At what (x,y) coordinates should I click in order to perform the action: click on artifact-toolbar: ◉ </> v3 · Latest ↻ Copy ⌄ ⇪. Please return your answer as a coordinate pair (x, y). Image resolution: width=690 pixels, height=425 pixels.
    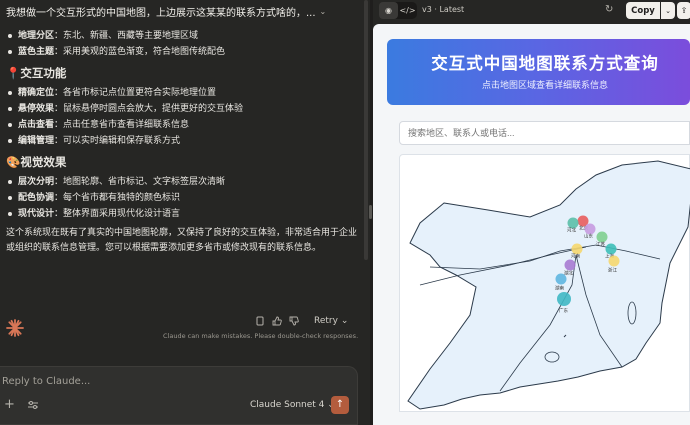
    Looking at the image, I should click on (531, 11).